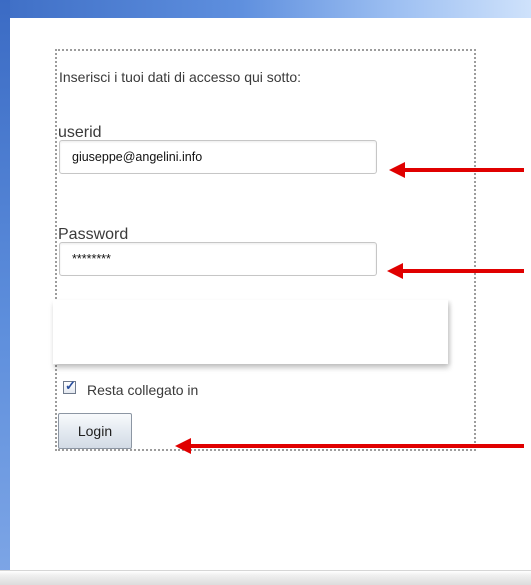 This screenshot has width=531, height=585. I want to click on userid-field, so click(218, 157).